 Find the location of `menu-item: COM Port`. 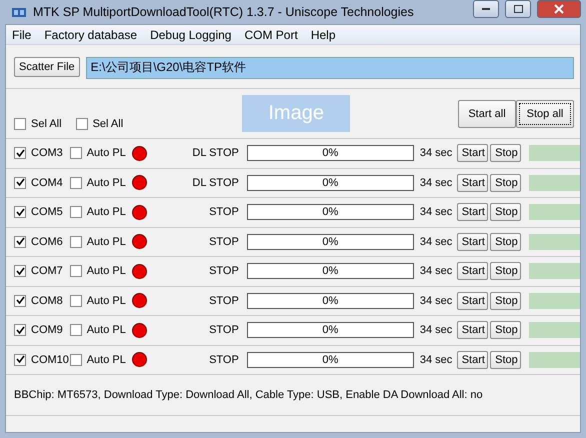

menu-item: COM Port is located at coordinates (271, 35).